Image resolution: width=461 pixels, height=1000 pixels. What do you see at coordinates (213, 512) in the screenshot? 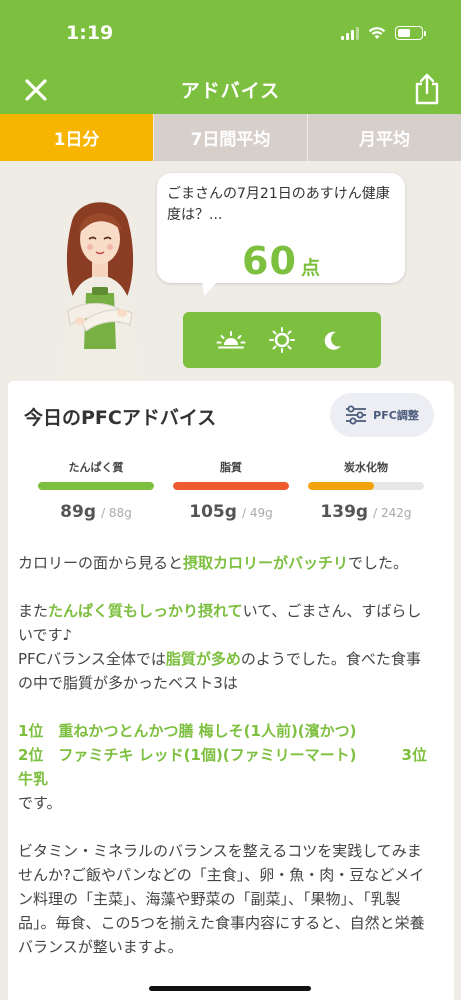
I see `nutrient-value: 105g` at bounding box center [213, 512].